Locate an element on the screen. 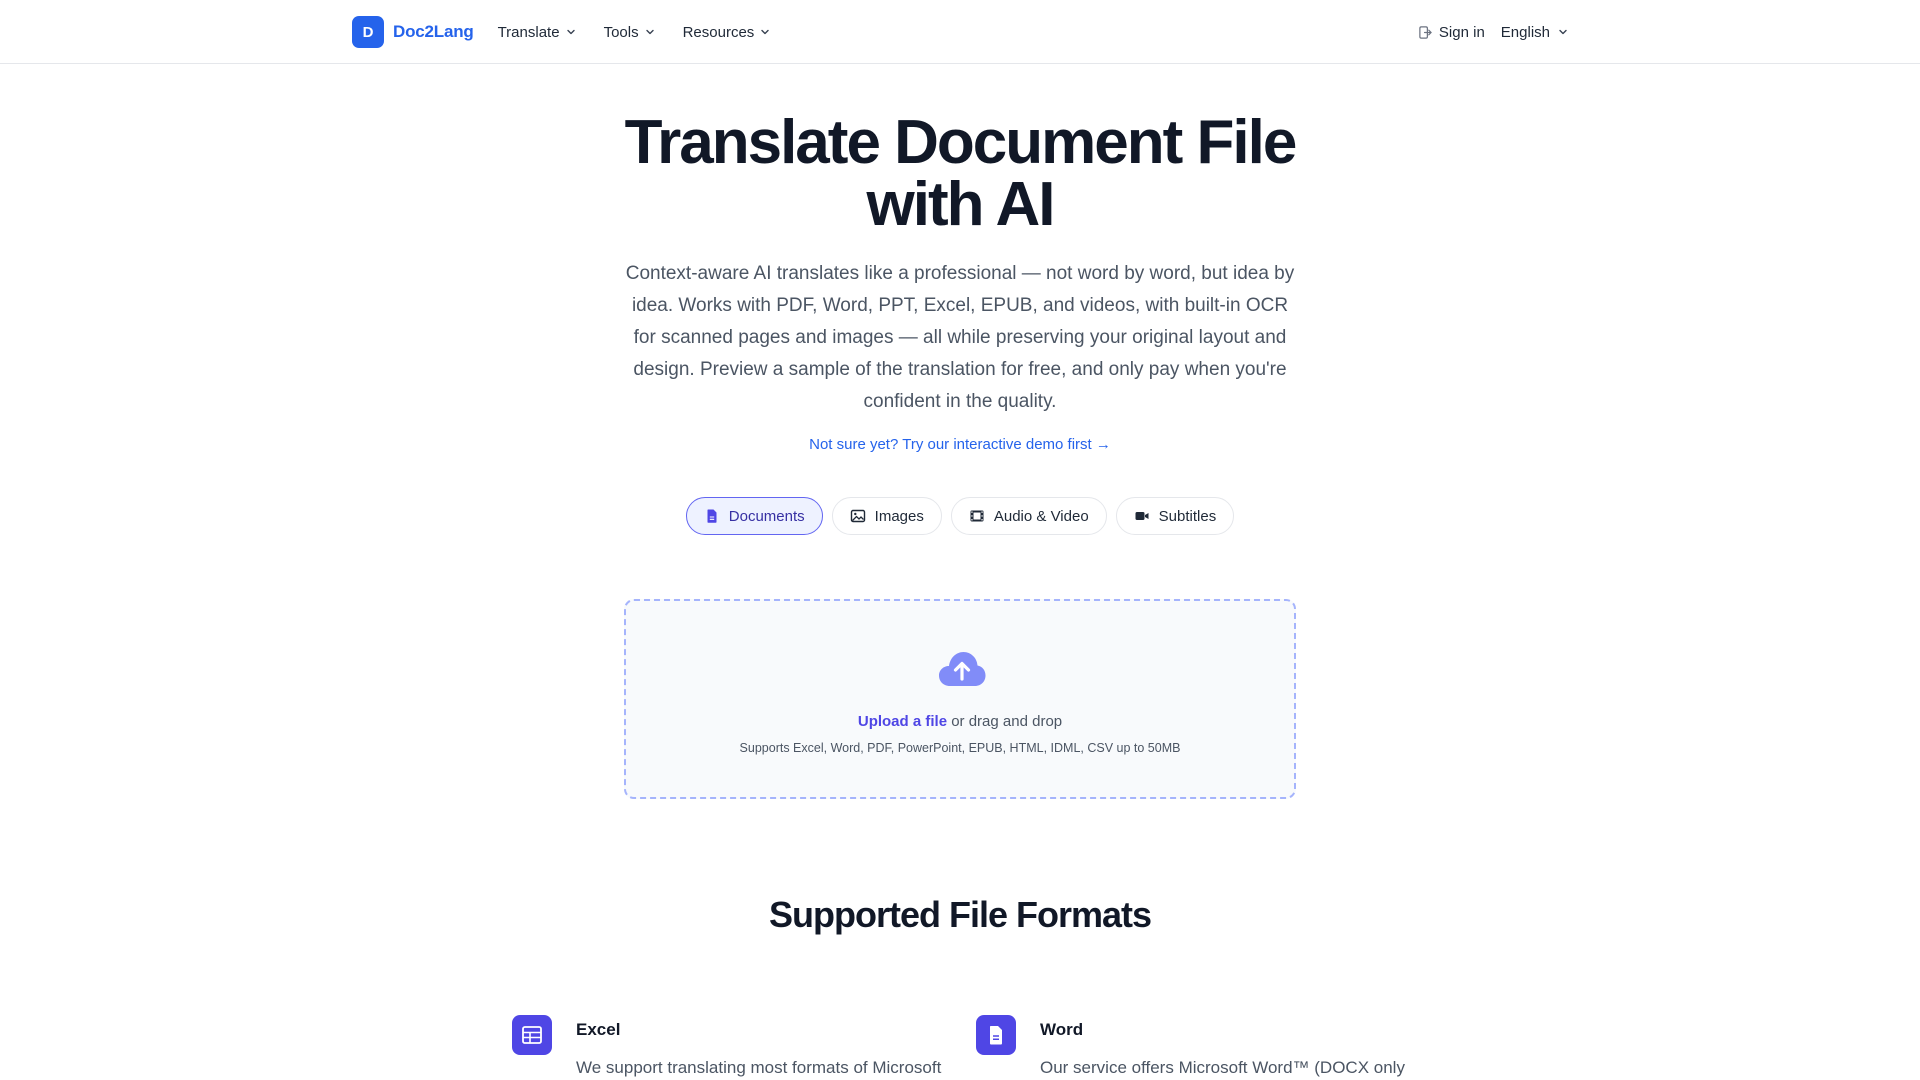 The width and height of the screenshot is (1920, 1080). sign-in-button: Sign in is located at coordinates (1451, 32).